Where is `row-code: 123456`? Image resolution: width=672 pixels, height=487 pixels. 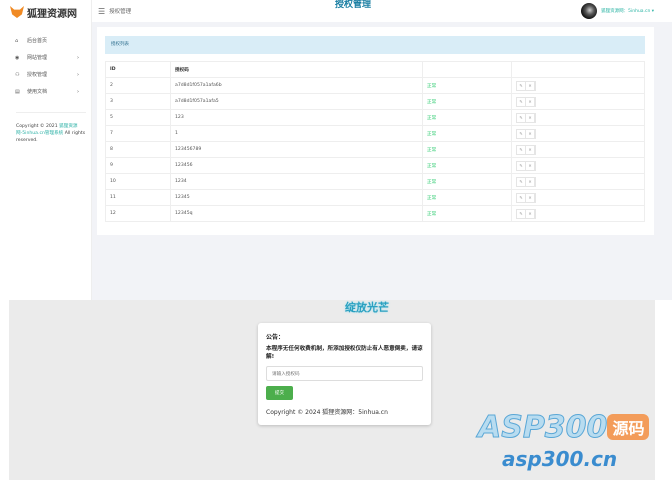
row-code: 123456 is located at coordinates (296, 165).